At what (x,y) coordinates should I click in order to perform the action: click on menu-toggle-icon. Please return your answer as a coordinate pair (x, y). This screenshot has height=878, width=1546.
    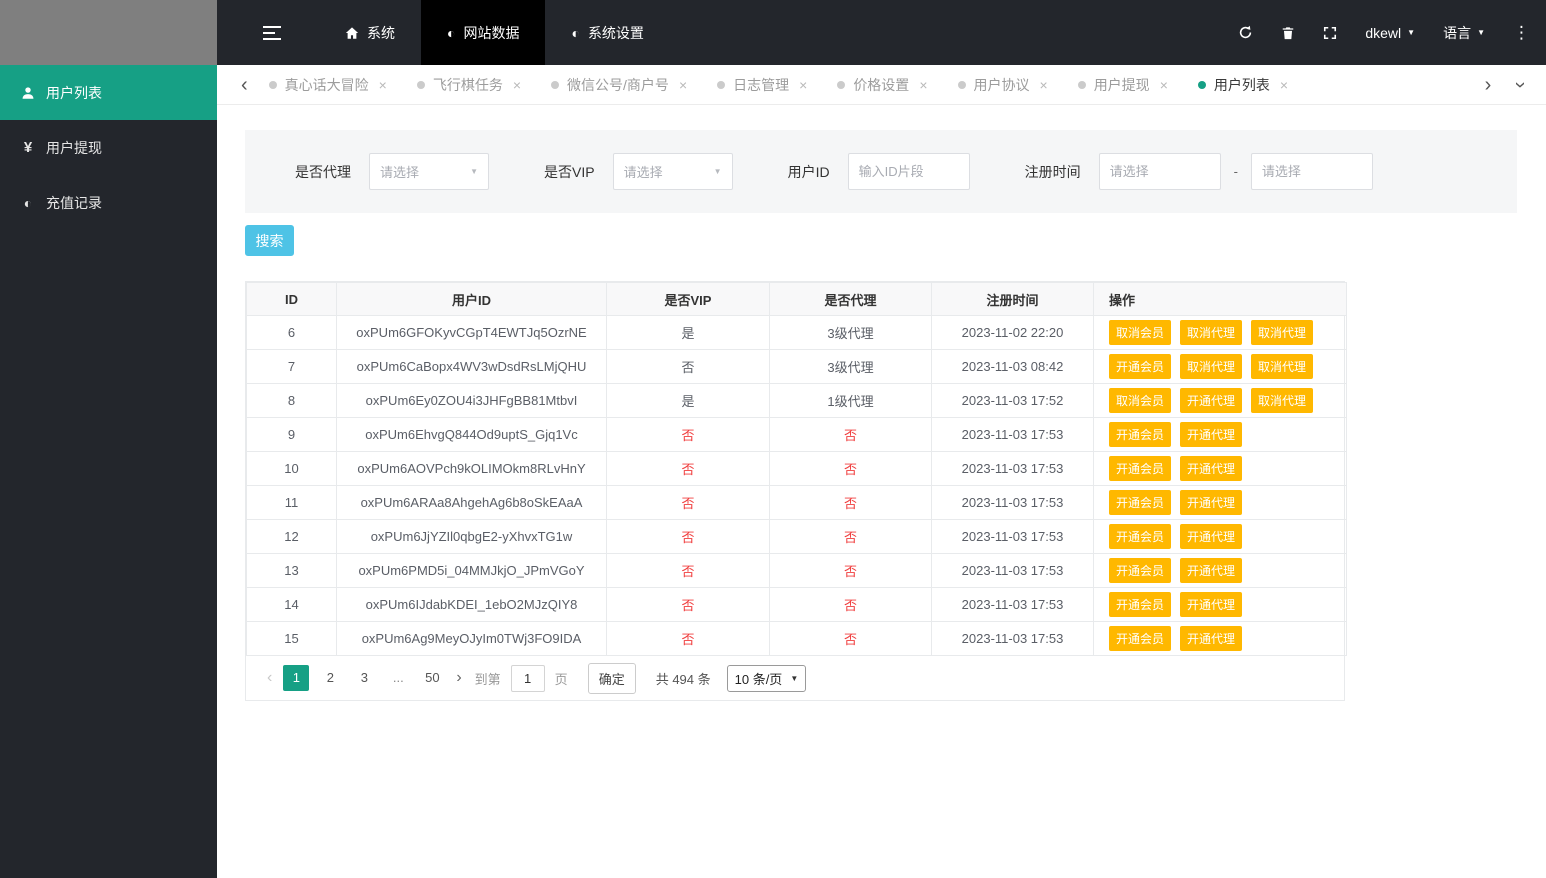
    Looking at the image, I should click on (272, 32).